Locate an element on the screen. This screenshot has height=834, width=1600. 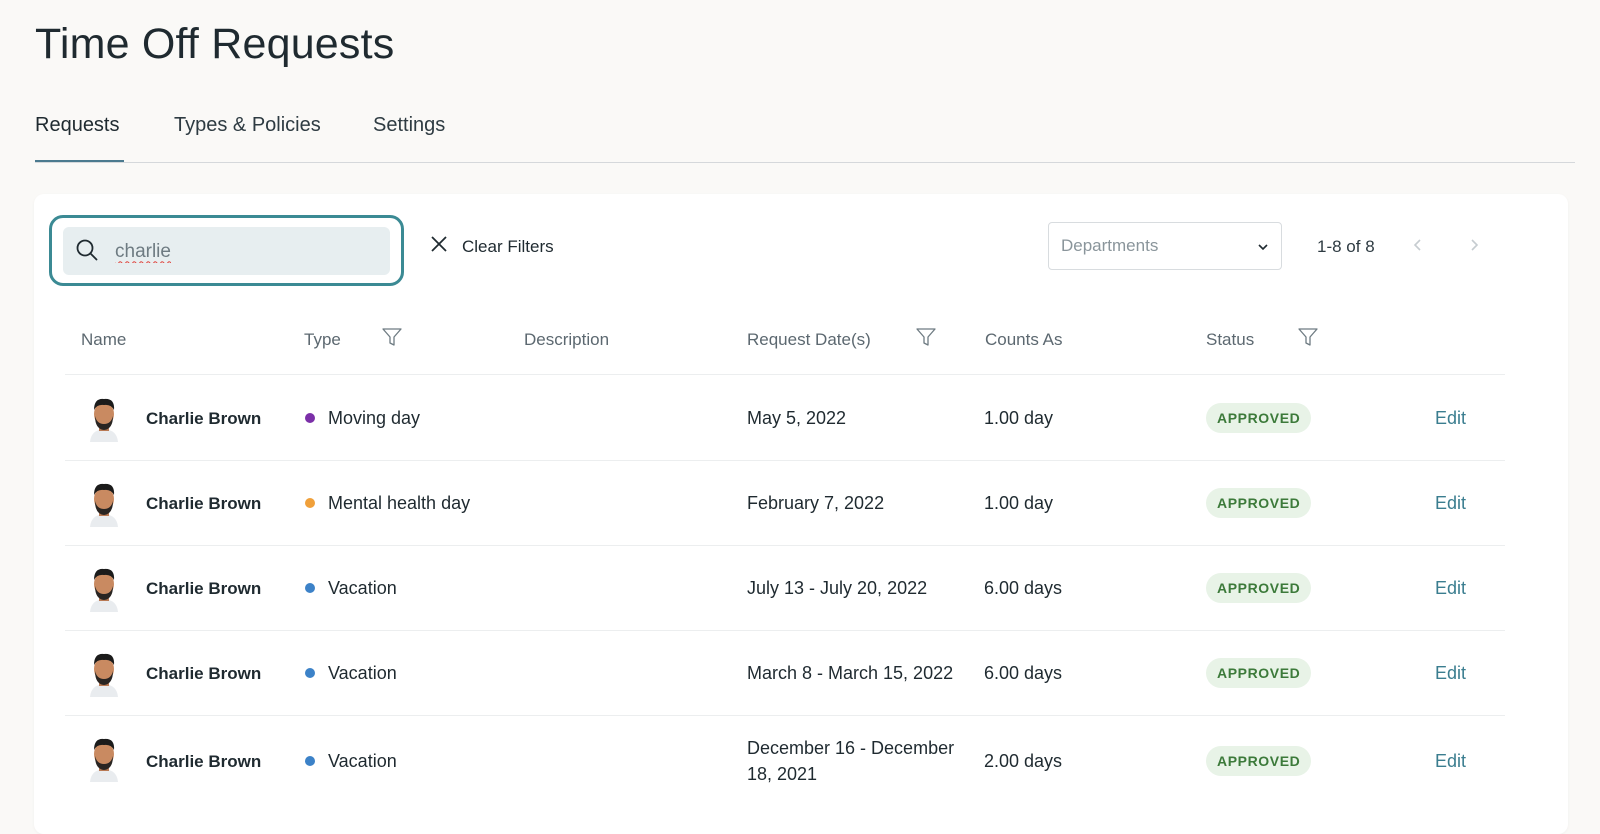
request-type: Moving day is located at coordinates (374, 418).